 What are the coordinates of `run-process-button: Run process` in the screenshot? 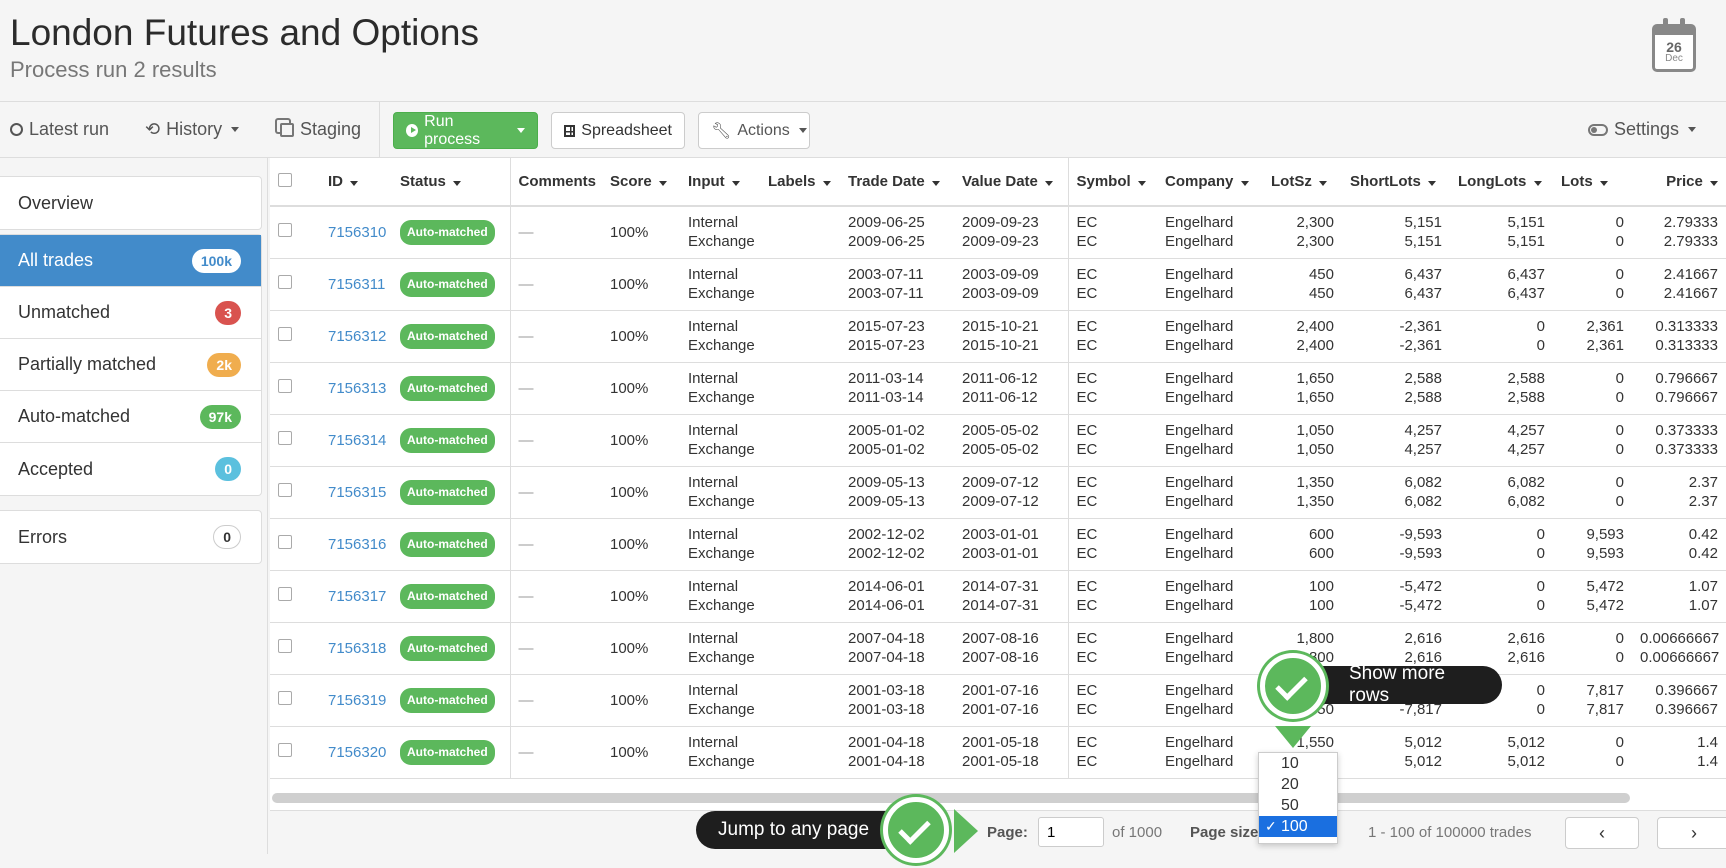 It's located at (465, 130).